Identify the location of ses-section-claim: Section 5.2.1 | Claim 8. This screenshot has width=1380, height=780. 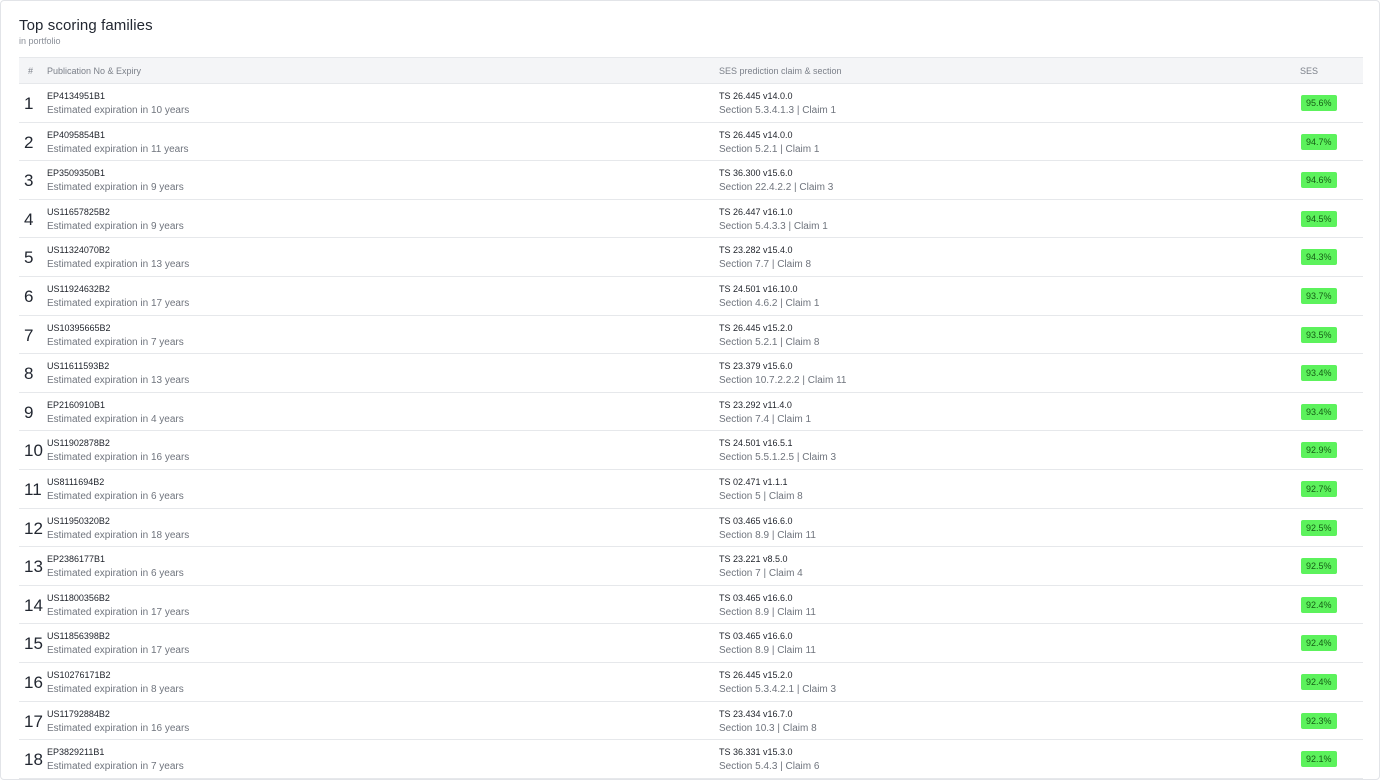
(769, 342).